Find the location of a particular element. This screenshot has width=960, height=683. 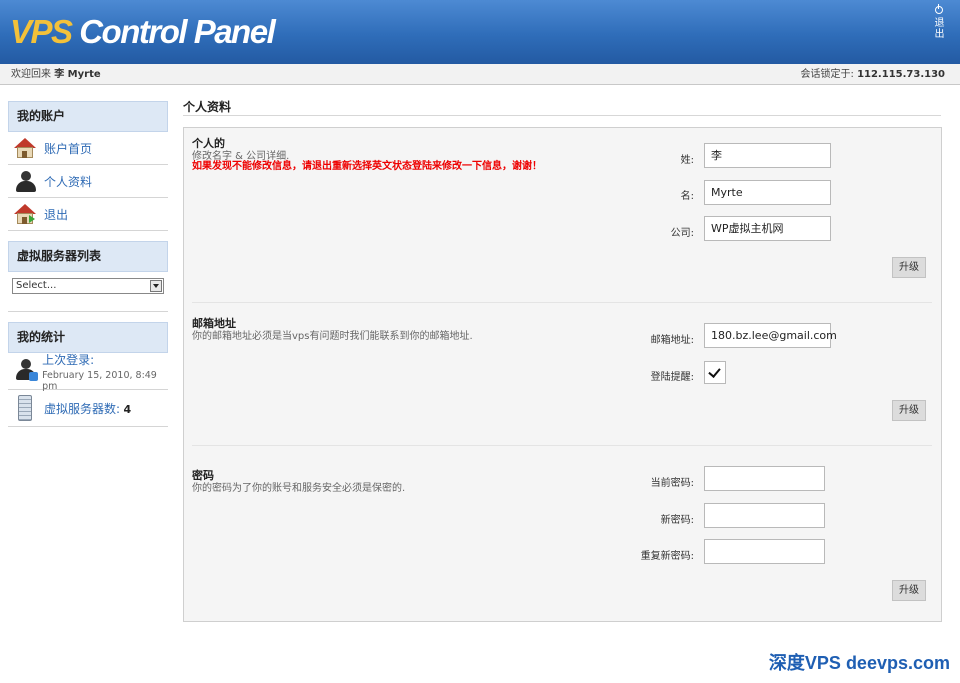

update-personal-button: 升级 is located at coordinates (909, 267).